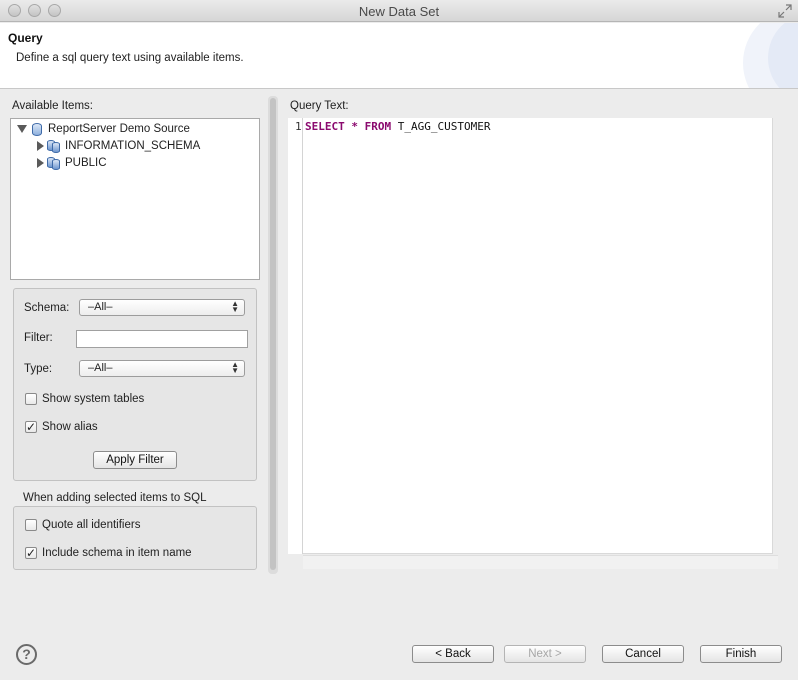 Image resolution: width=798 pixels, height=680 pixels. I want to click on schema-label: Schema:, so click(47, 308).